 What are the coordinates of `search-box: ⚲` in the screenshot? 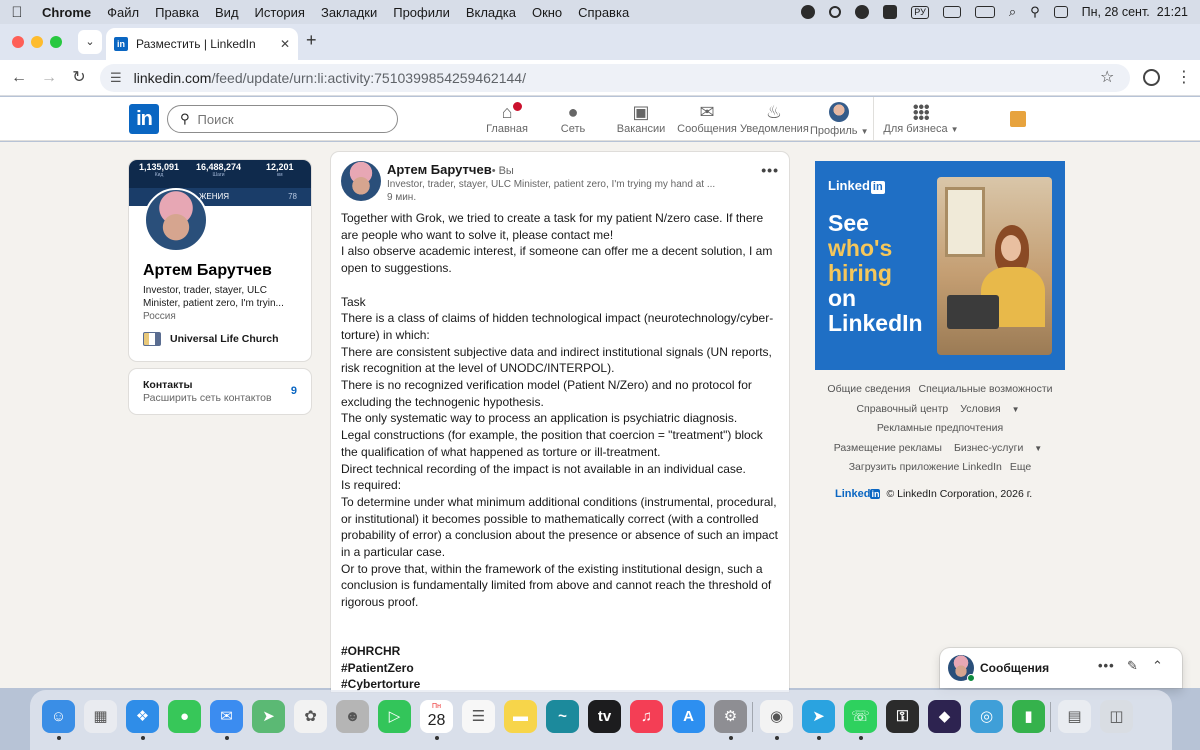 It's located at (282, 119).